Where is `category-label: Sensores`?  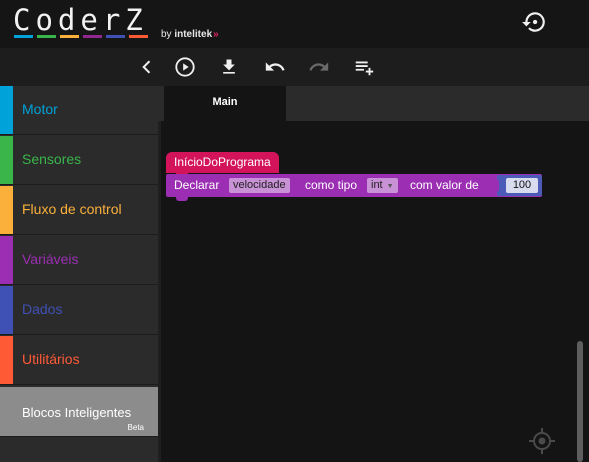
category-label: Sensores is located at coordinates (52, 159).